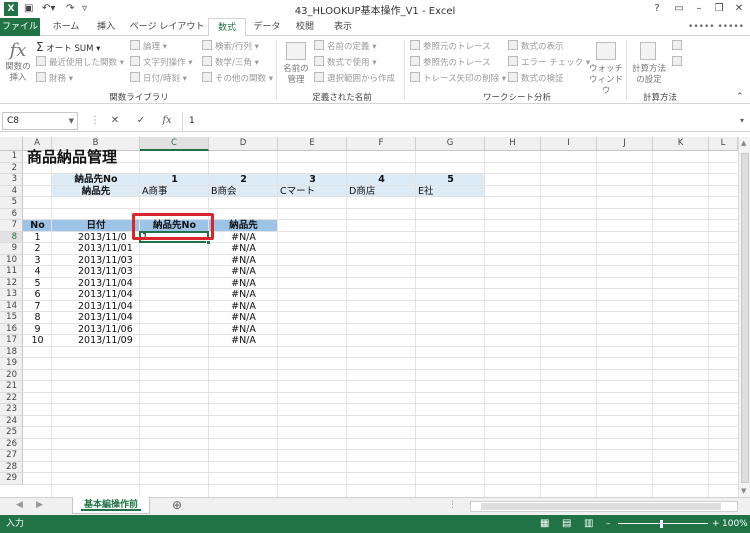 This screenshot has height=533, width=750. What do you see at coordinates (267, 27) in the screenshot?
I see `tab-data: データ` at bounding box center [267, 27].